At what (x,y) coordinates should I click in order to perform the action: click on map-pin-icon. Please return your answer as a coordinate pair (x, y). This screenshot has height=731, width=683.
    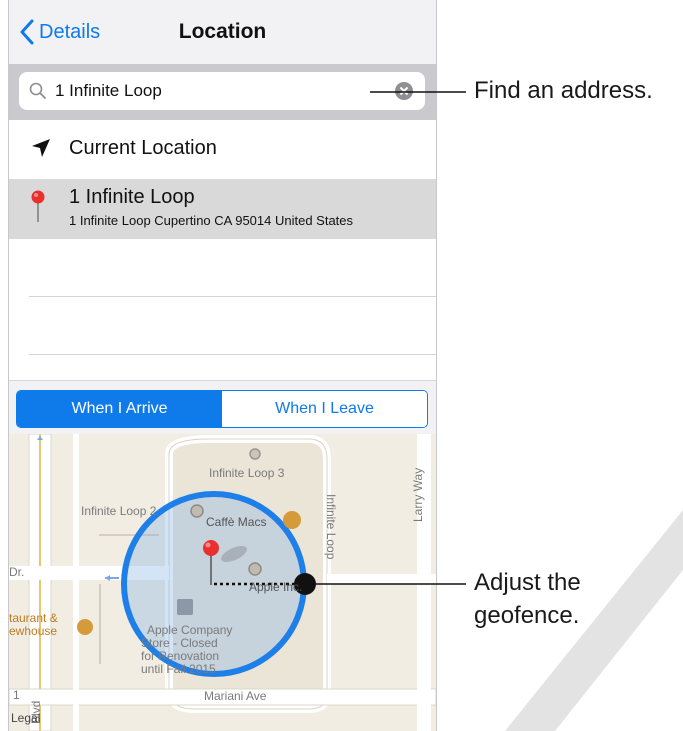
    Looking at the image, I should click on (38, 206).